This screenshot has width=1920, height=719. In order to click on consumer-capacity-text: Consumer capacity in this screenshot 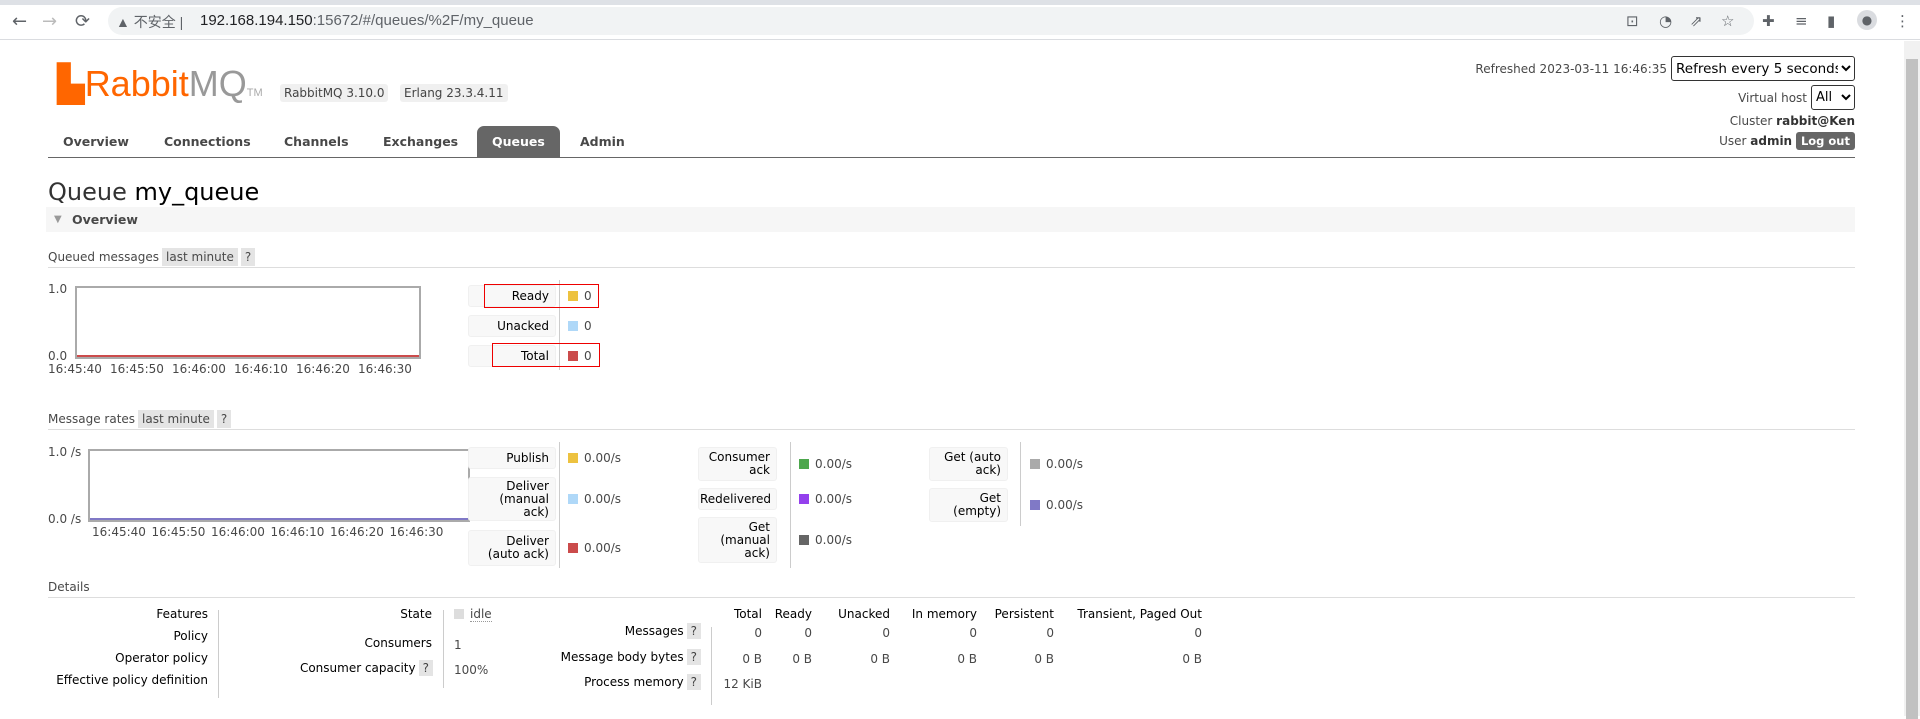, I will do `click(357, 668)`.